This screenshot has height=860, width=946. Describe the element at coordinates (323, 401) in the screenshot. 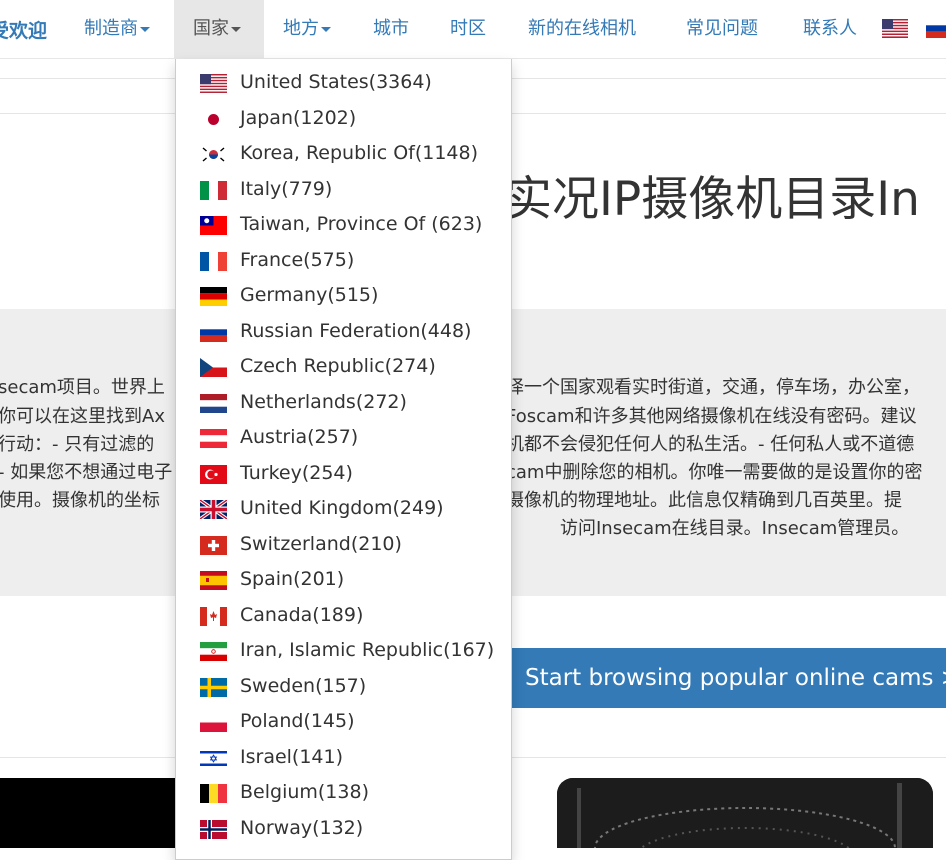

I see `country-menu-item-label: Netherlands(272)` at that location.